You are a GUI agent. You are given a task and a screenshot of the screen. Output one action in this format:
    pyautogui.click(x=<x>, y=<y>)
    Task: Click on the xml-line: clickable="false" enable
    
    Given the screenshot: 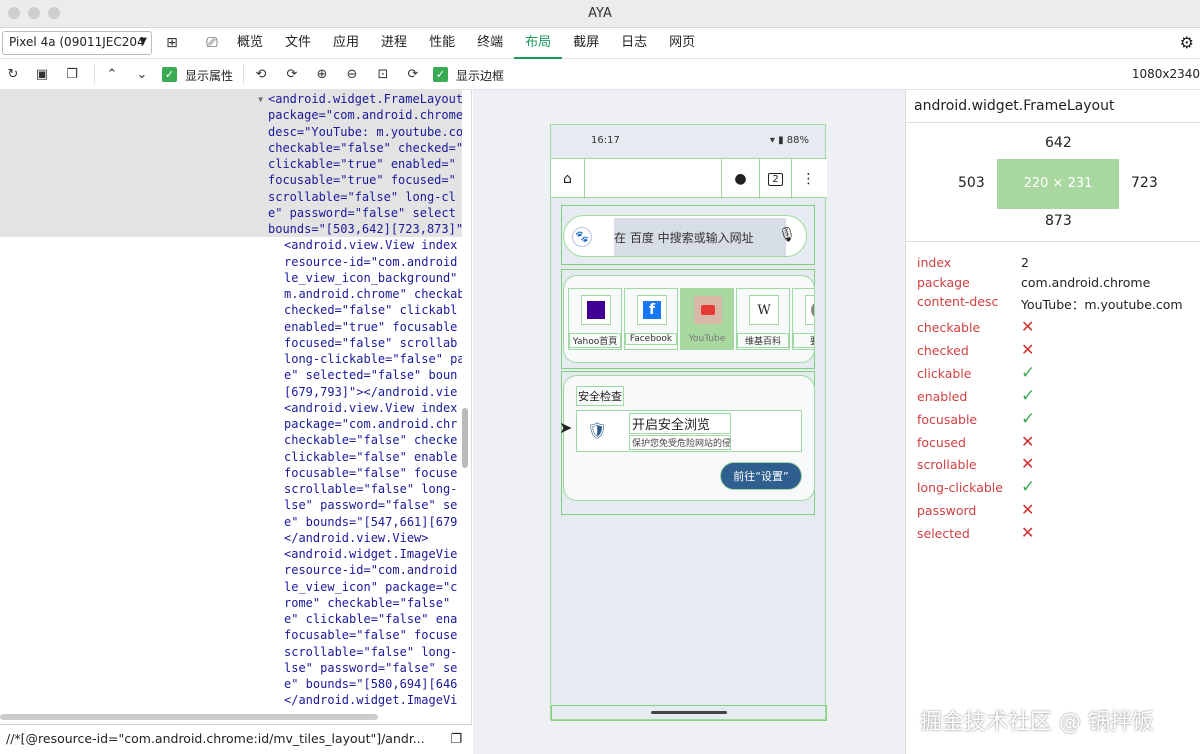 What is the action you would take?
    pyautogui.click(x=231, y=457)
    